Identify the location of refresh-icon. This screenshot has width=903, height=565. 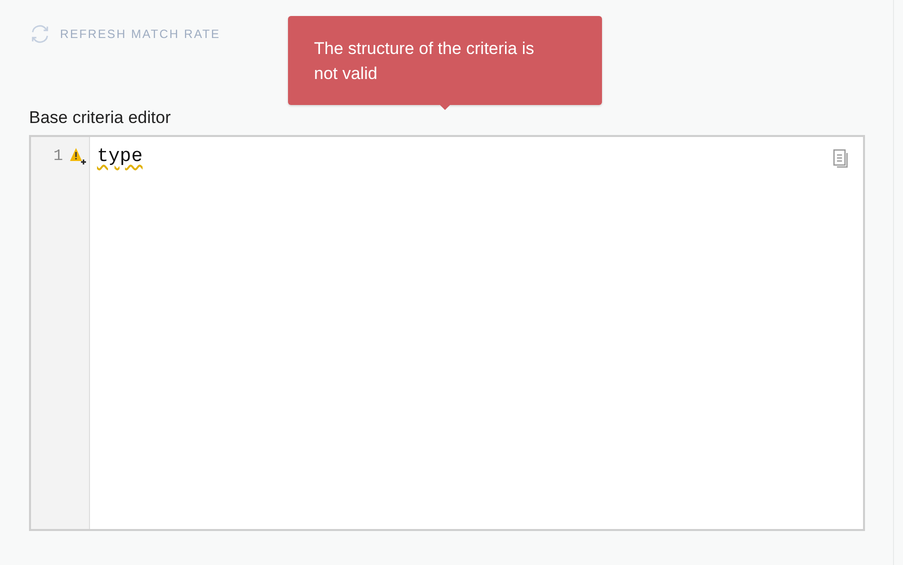
(40, 34).